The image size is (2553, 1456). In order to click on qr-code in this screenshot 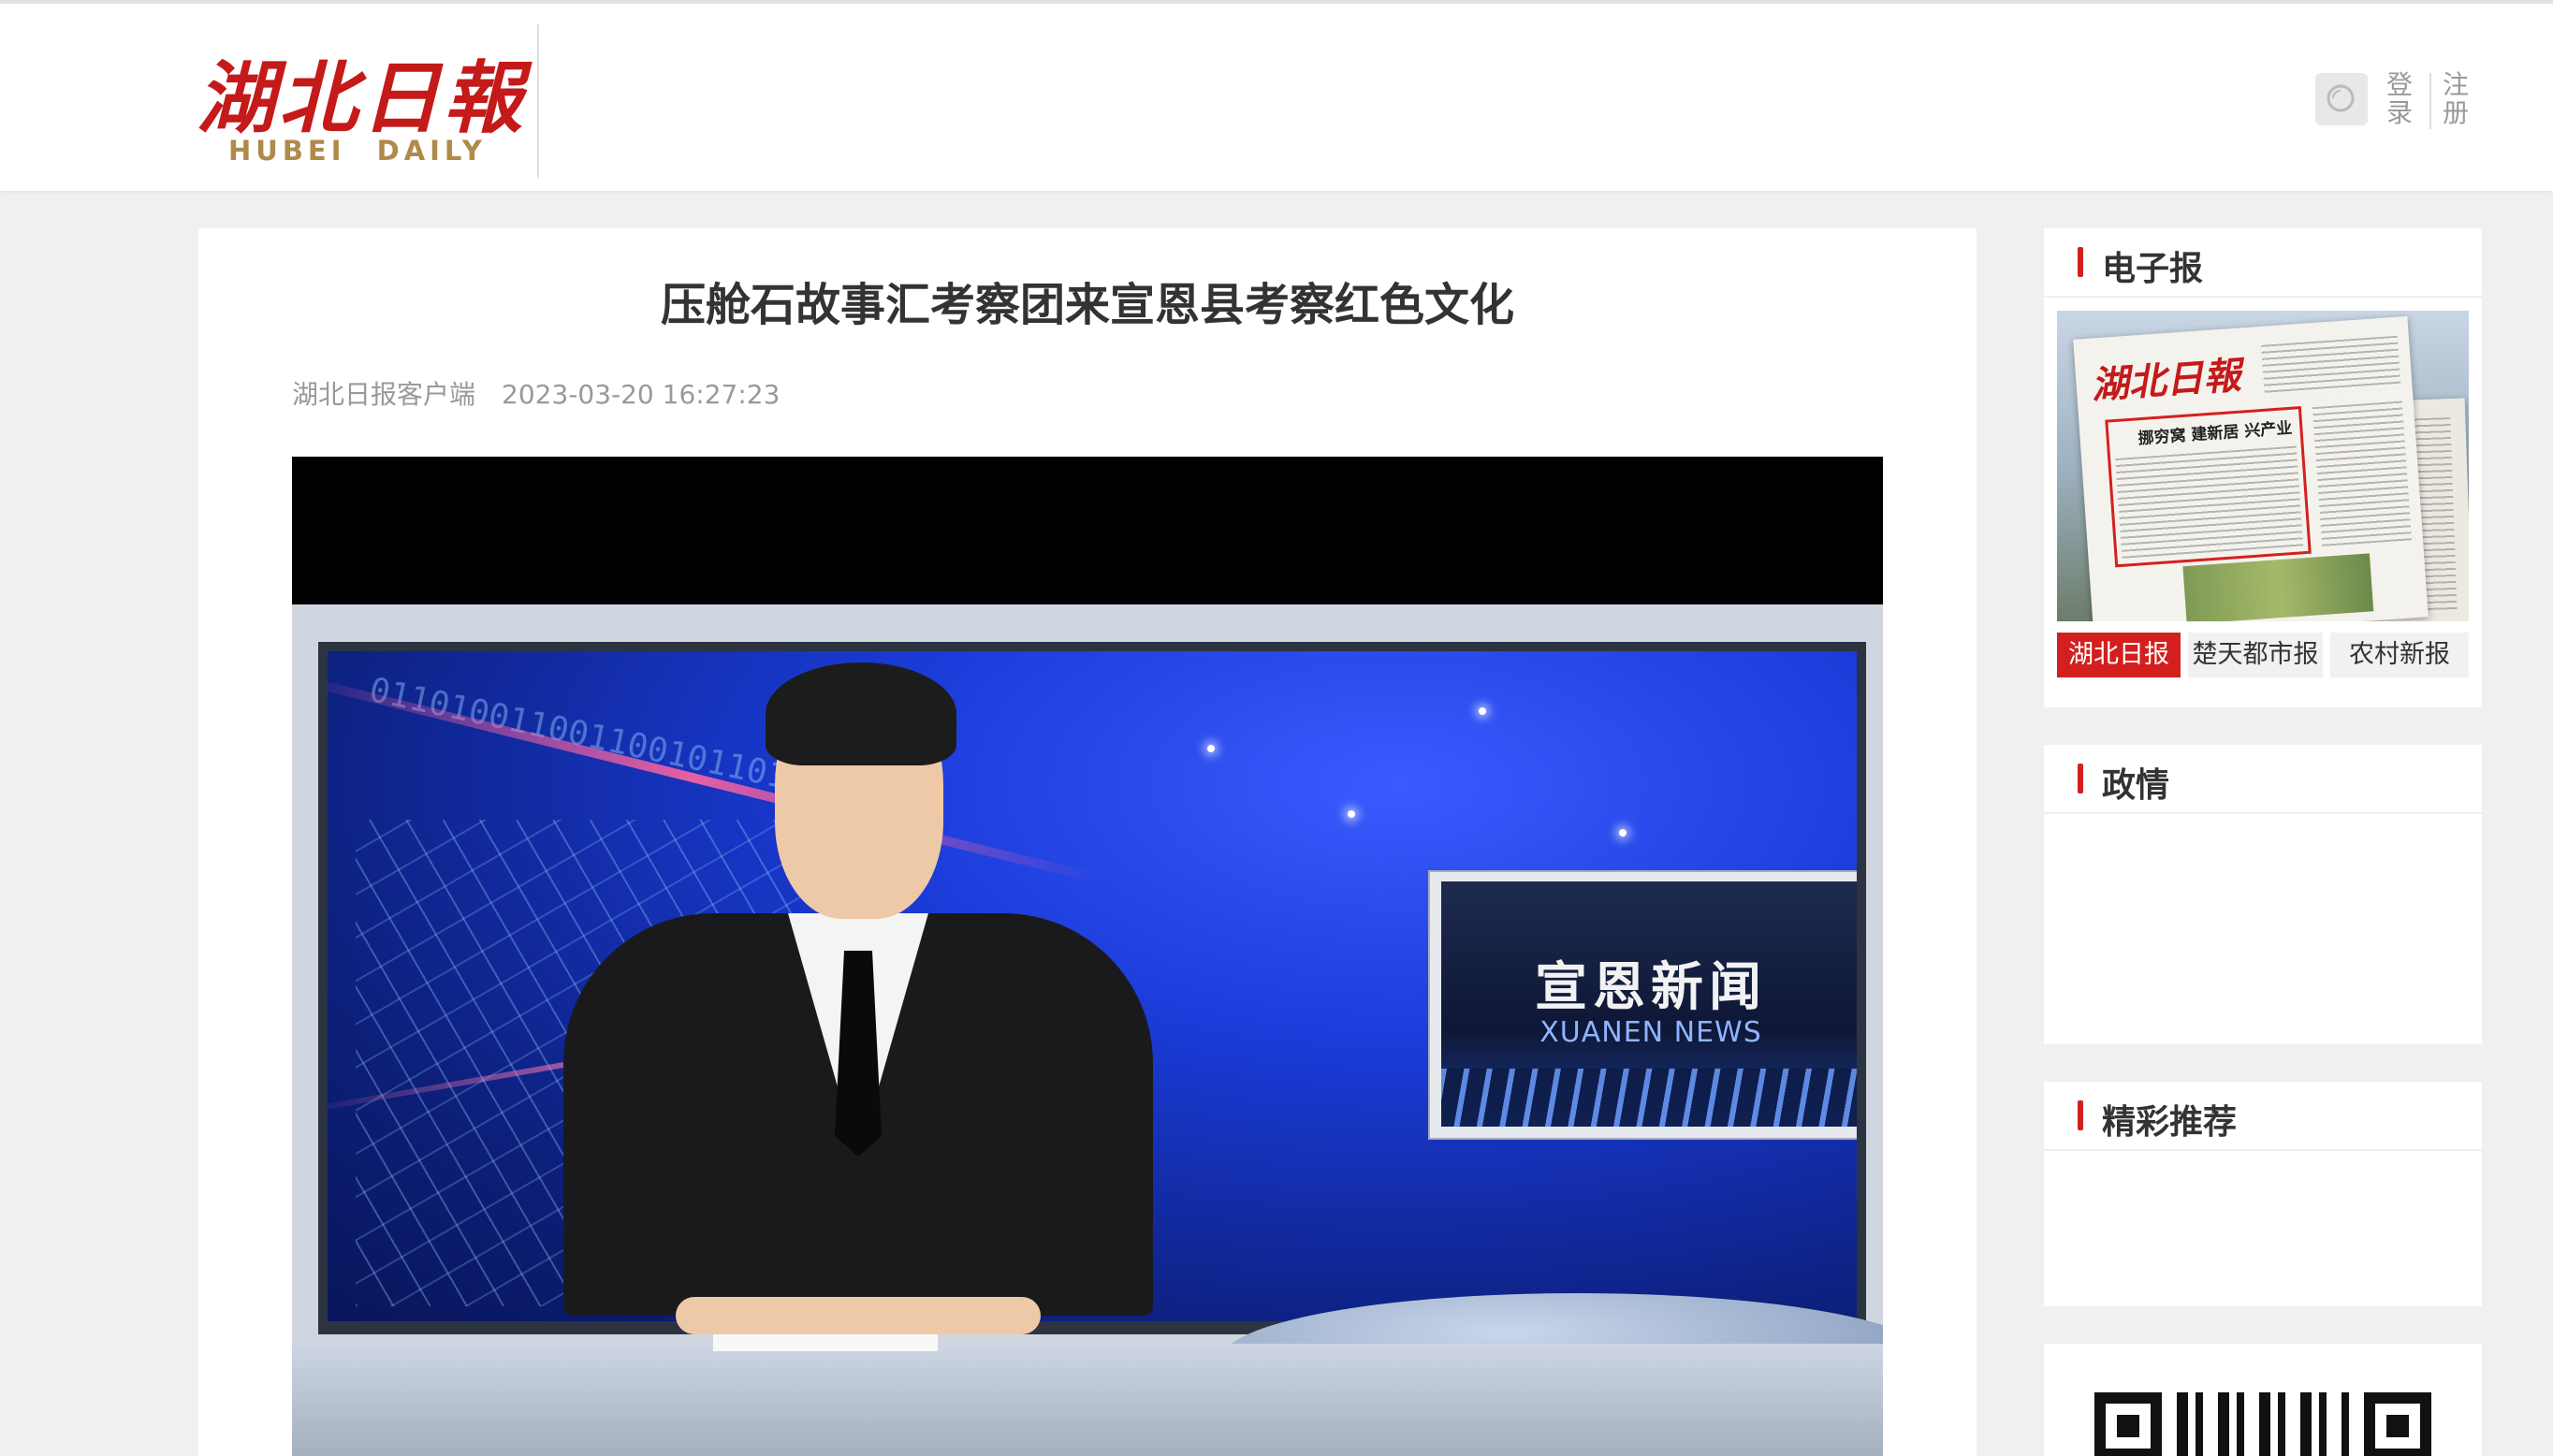, I will do `click(2262, 1424)`.